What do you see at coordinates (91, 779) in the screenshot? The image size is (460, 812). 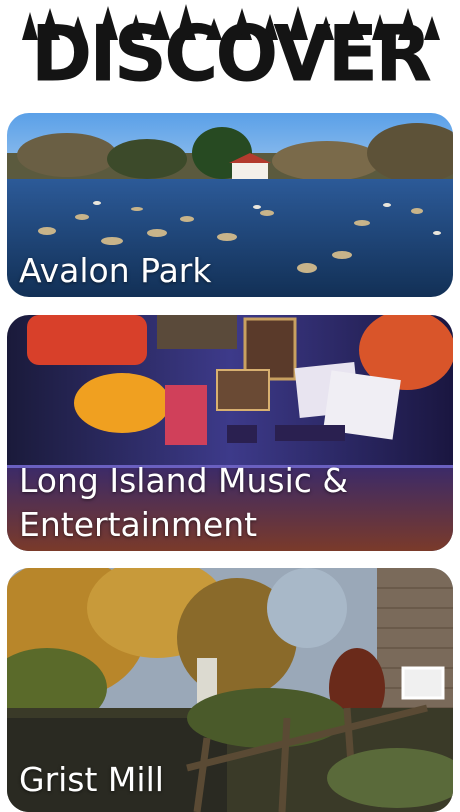 I see `place-label: Grist Mill` at bounding box center [91, 779].